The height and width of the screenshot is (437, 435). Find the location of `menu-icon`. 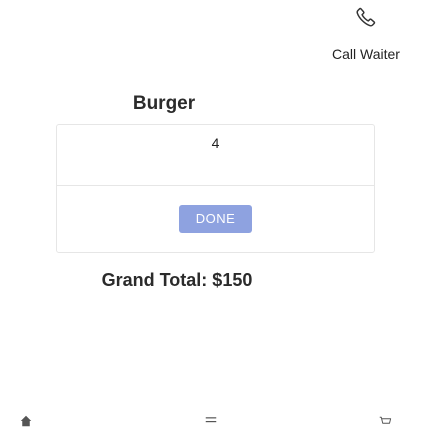

menu-icon is located at coordinates (211, 420).